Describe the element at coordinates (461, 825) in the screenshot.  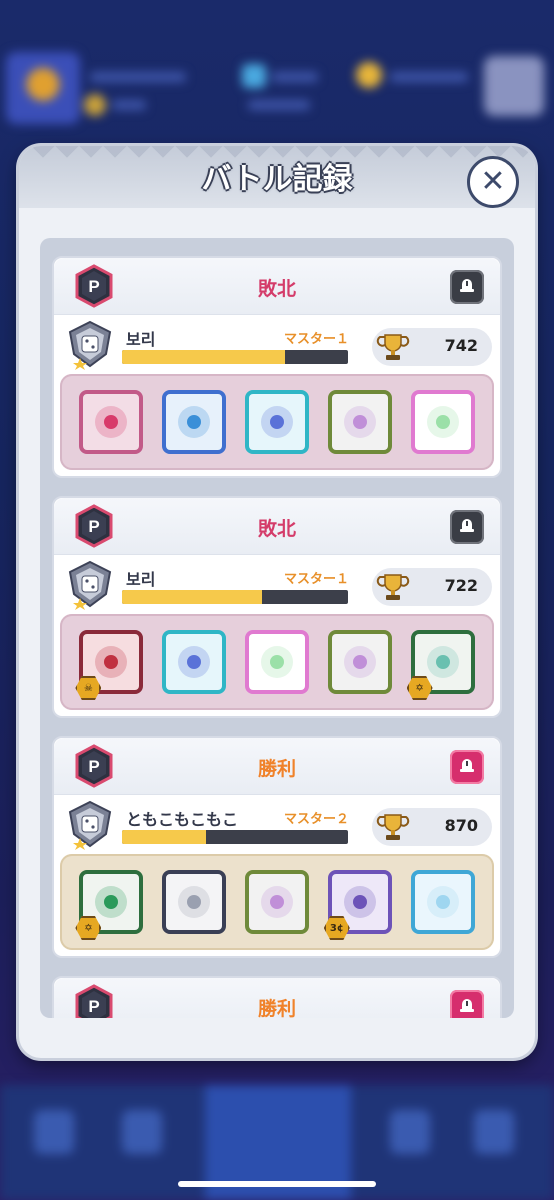
I see `trophy-count: 870` at that location.